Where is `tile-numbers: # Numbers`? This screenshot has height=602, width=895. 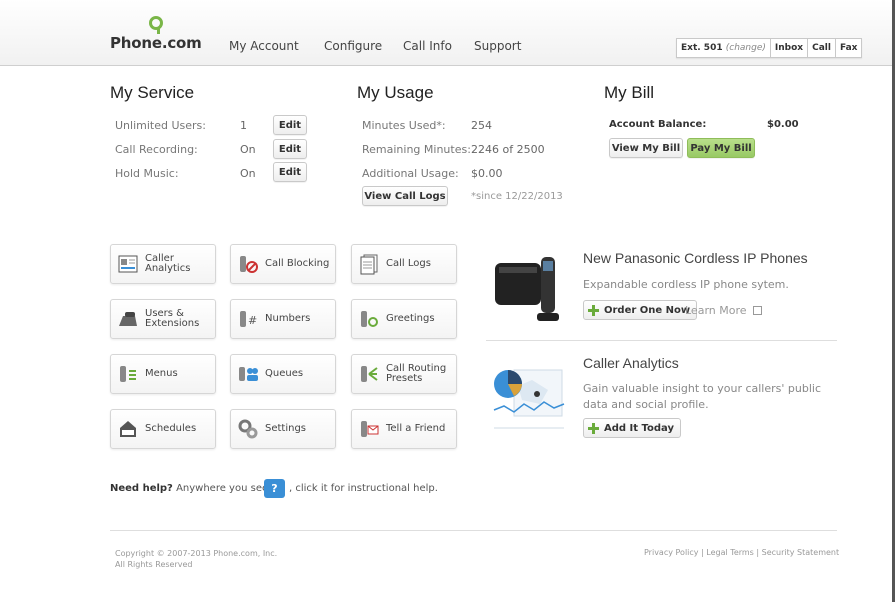
tile-numbers: # Numbers is located at coordinates (283, 319).